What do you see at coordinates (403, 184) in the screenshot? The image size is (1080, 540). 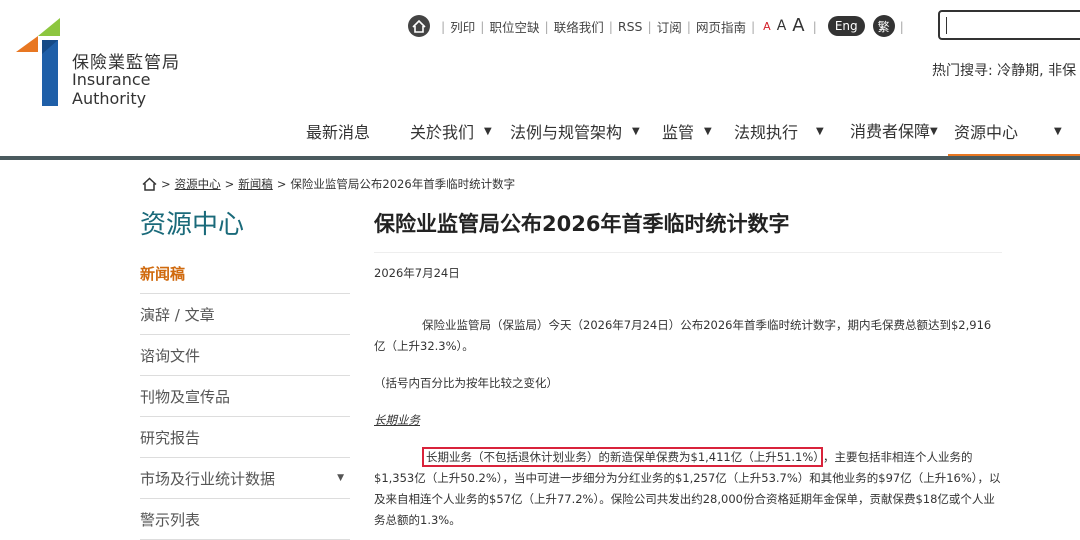 I see `breadcrumb-current: 保险业监管局公布2026年首季临时统计数字` at bounding box center [403, 184].